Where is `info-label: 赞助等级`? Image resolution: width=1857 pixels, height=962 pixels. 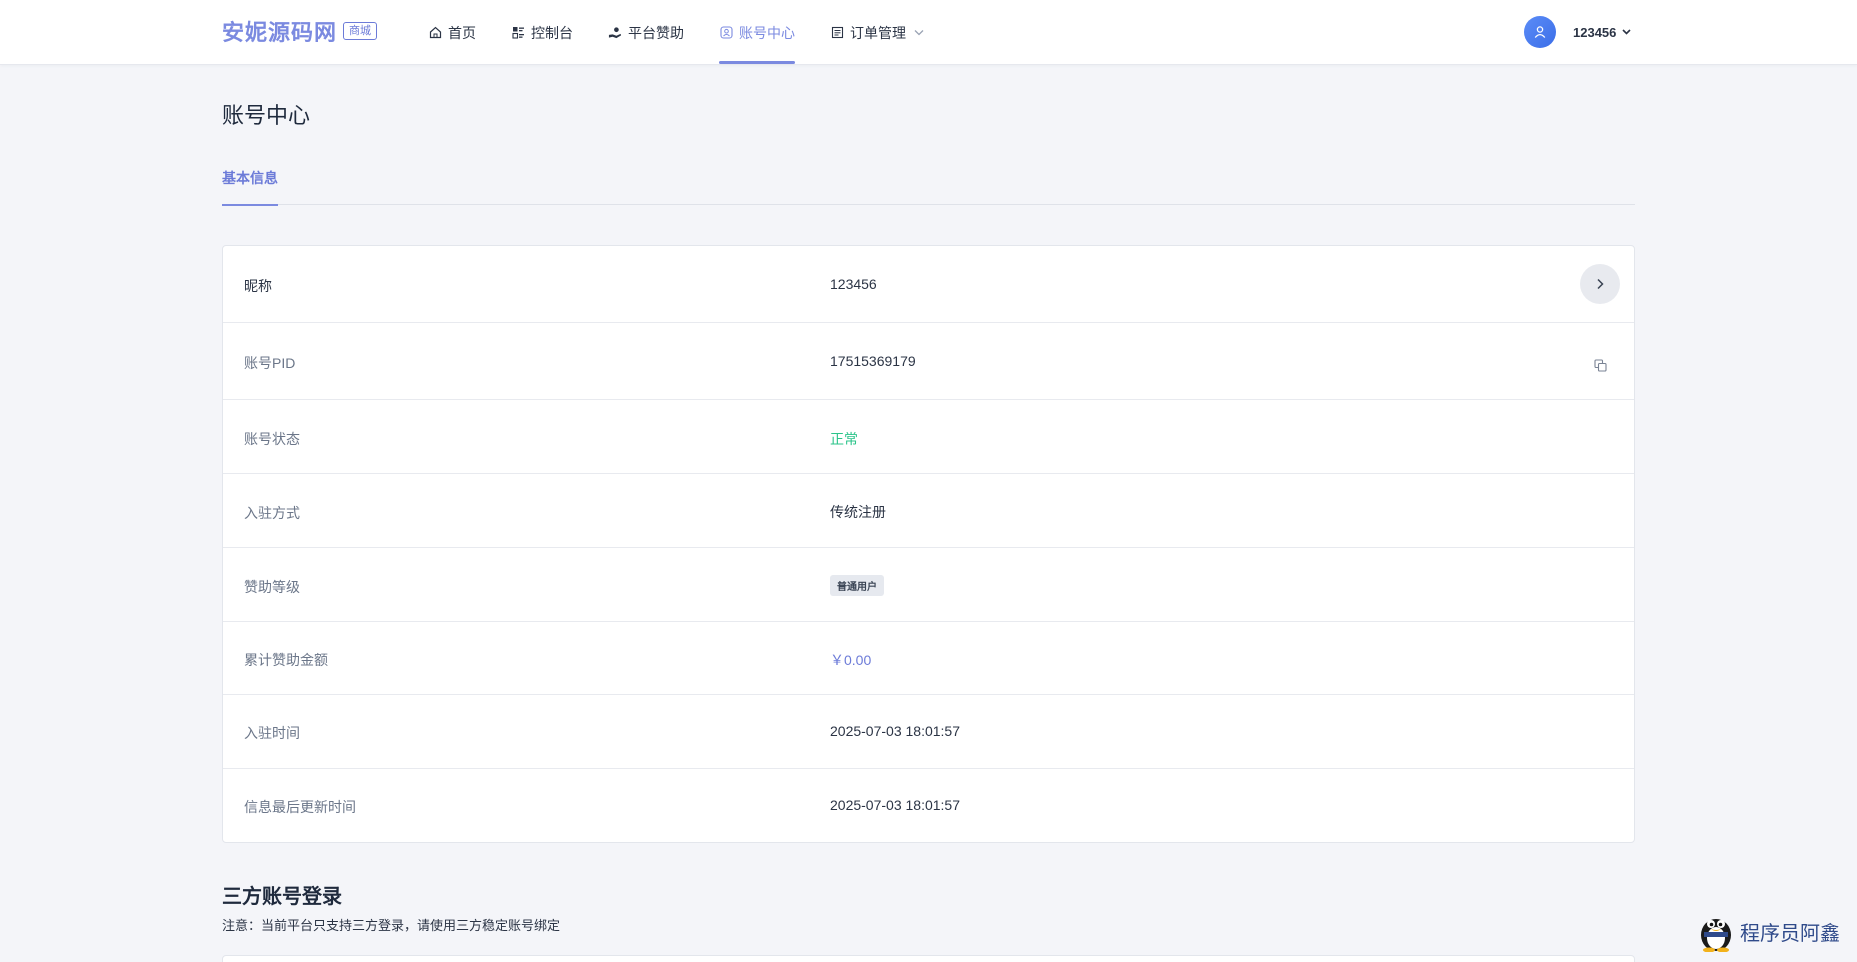
info-label: 赞助等级 is located at coordinates (272, 587).